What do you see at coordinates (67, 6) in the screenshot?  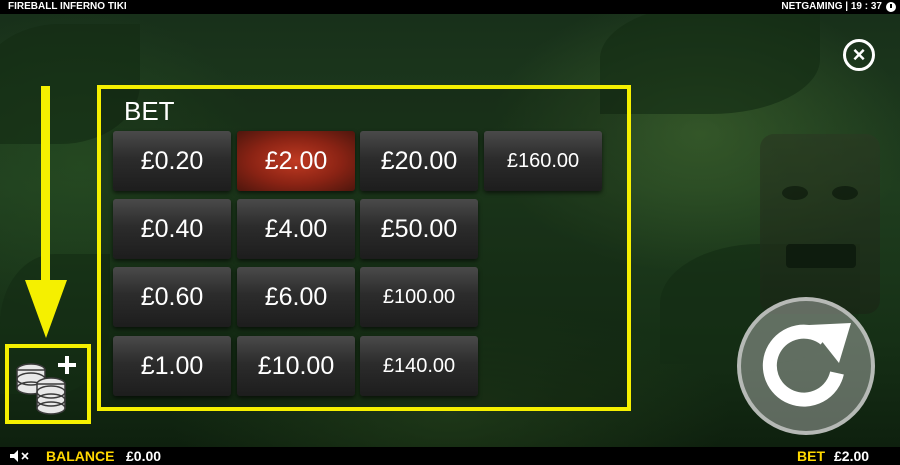 I see `game-title: FIREBALL INFERNO TIKI` at bounding box center [67, 6].